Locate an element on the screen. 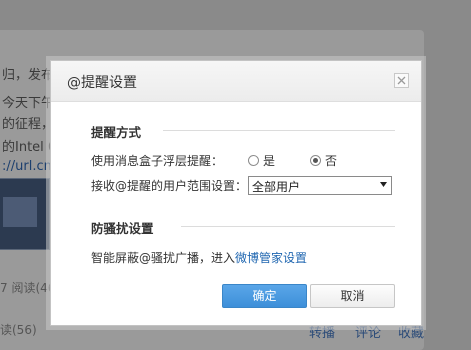 The width and height of the screenshot is (471, 350). radio-yes-label: 是 is located at coordinates (269, 160).